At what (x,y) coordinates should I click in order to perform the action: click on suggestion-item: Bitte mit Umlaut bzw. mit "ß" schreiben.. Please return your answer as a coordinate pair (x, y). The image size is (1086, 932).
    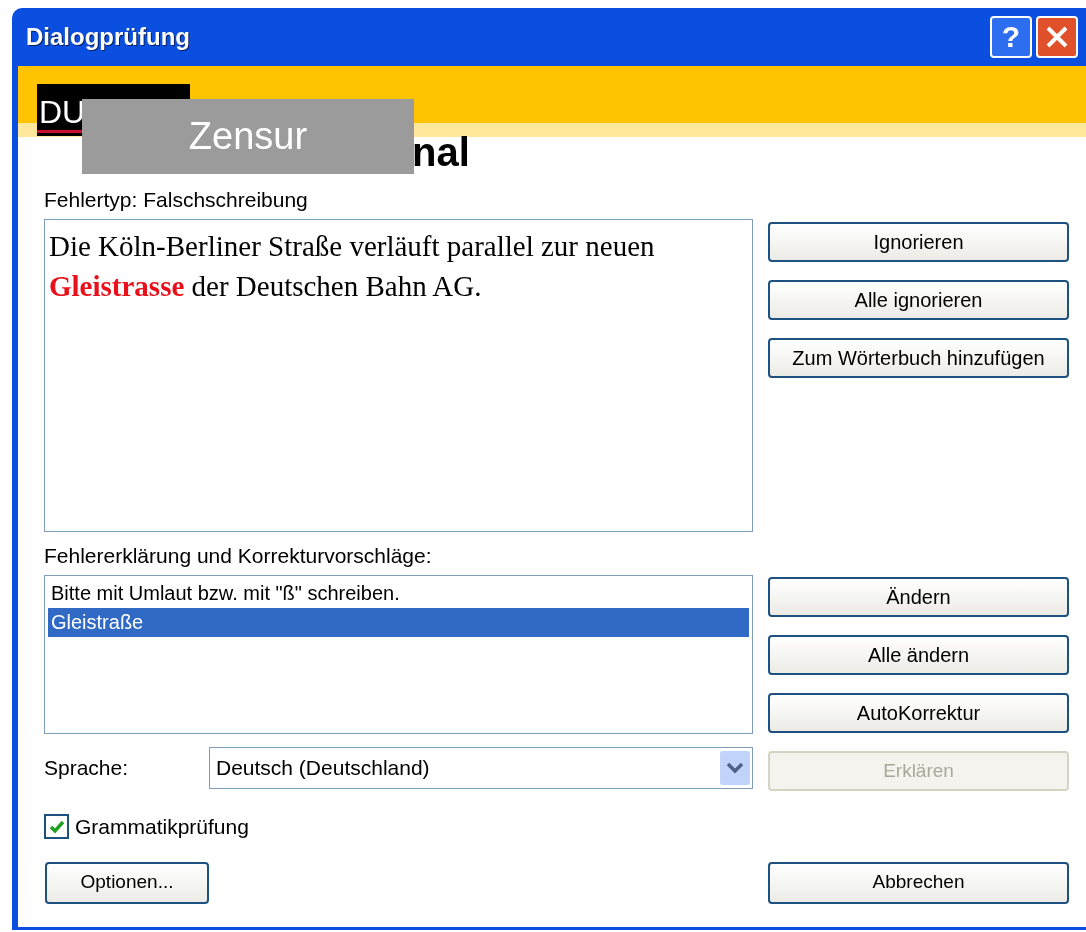
    Looking at the image, I should click on (398, 593).